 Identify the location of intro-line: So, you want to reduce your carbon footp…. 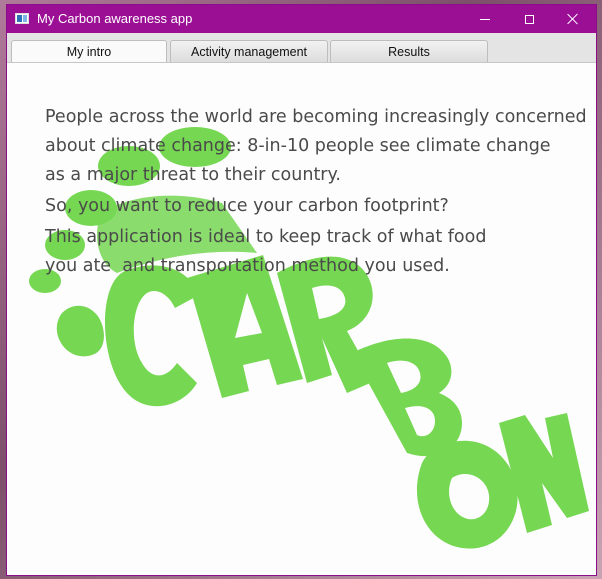
(247, 206).